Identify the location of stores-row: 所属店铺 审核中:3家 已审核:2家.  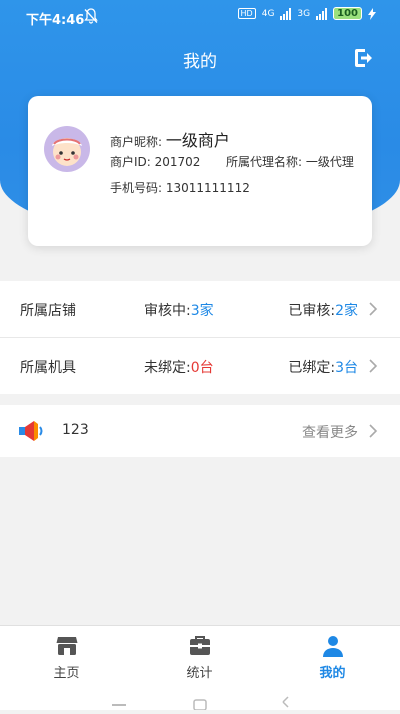
(200, 309).